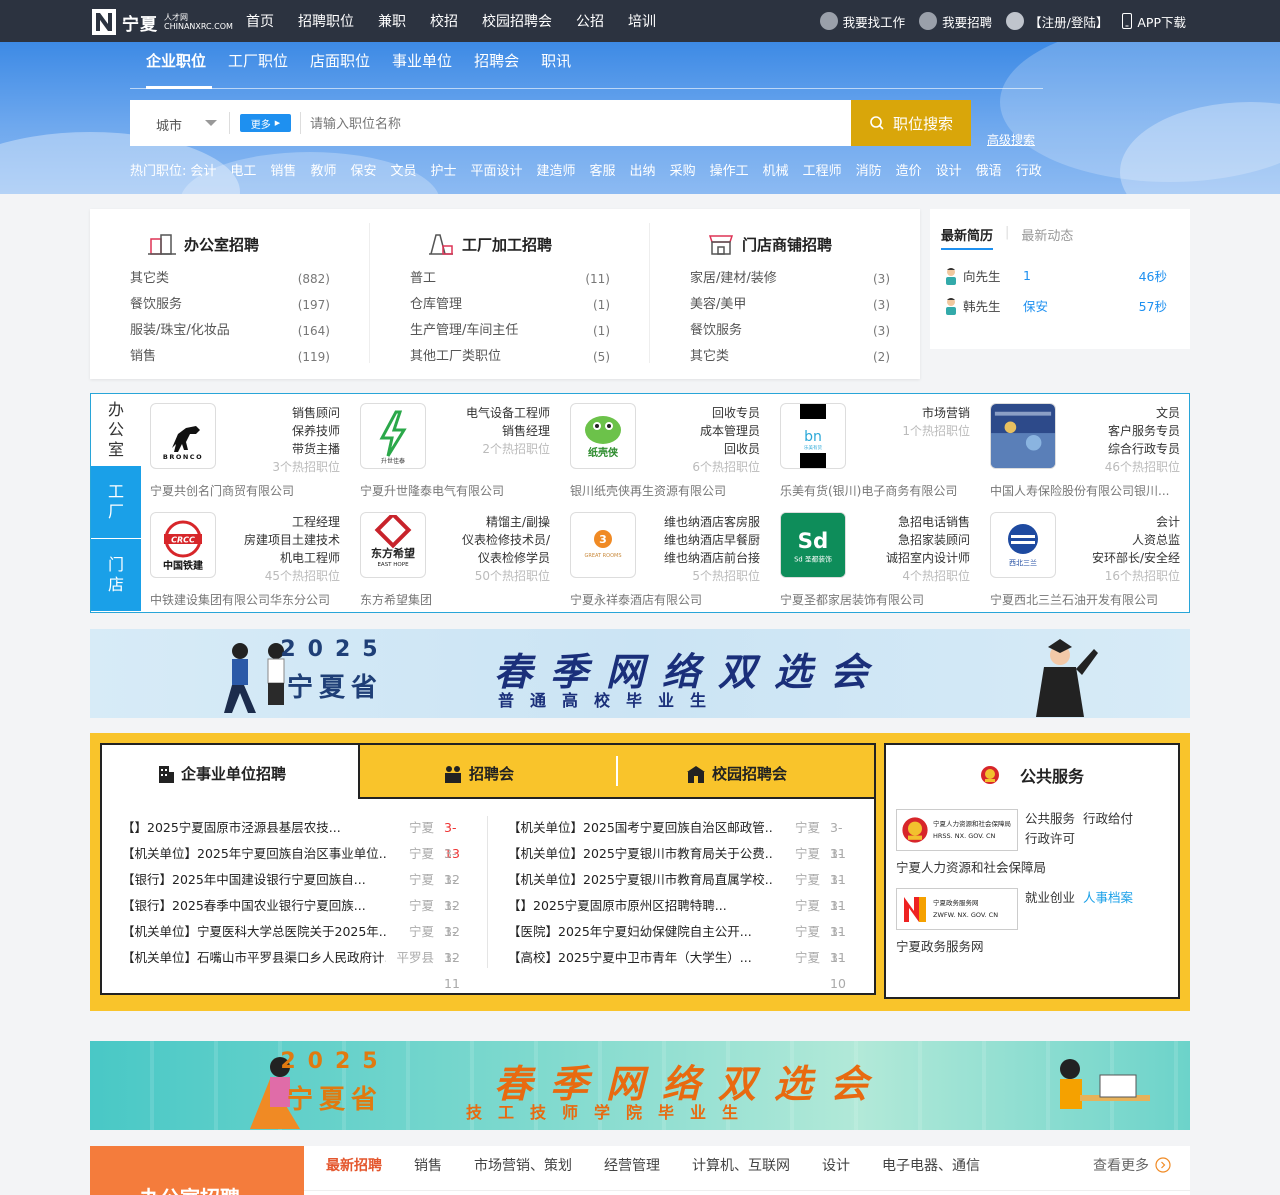  I want to click on company-name: 中铁建设集团有限公司华东分公司, so click(247, 599).